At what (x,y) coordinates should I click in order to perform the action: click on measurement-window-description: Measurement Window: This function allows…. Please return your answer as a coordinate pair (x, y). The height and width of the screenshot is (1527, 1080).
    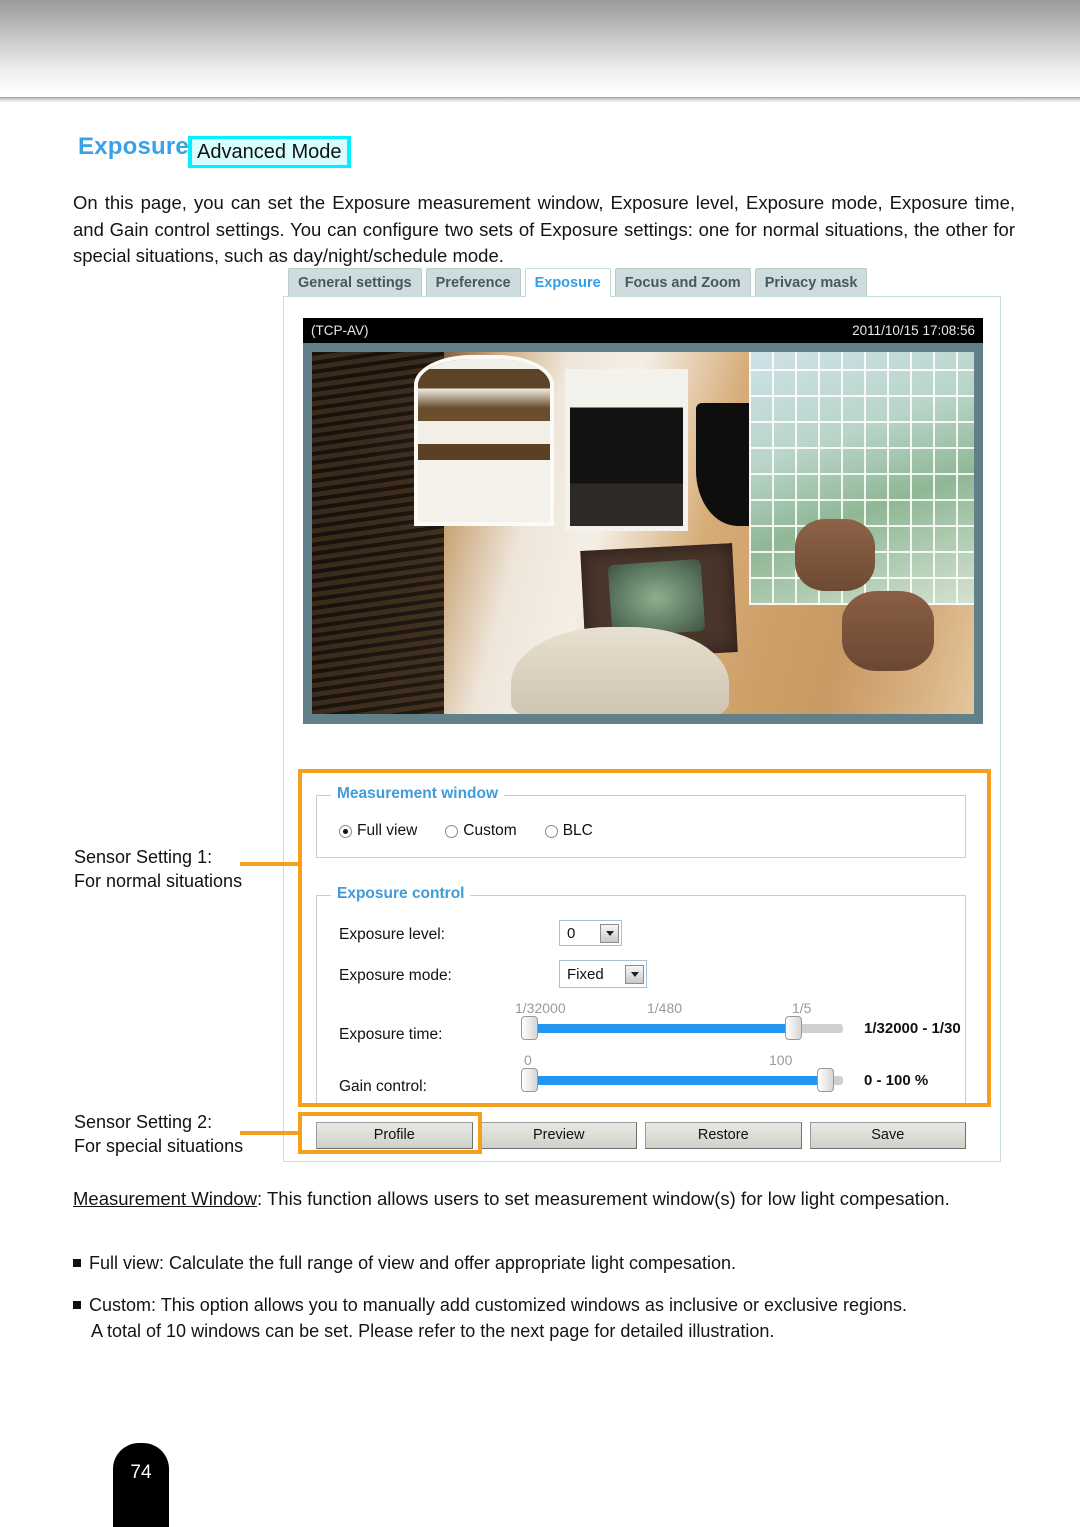
    Looking at the image, I should click on (545, 1198).